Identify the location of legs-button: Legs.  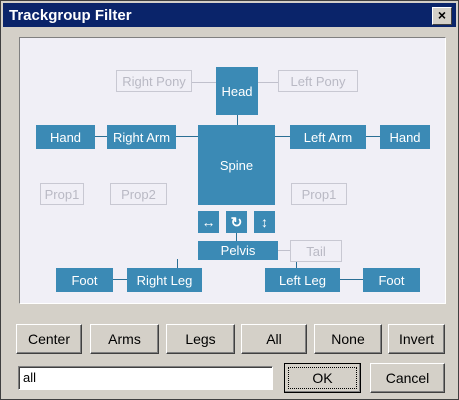
(200, 339).